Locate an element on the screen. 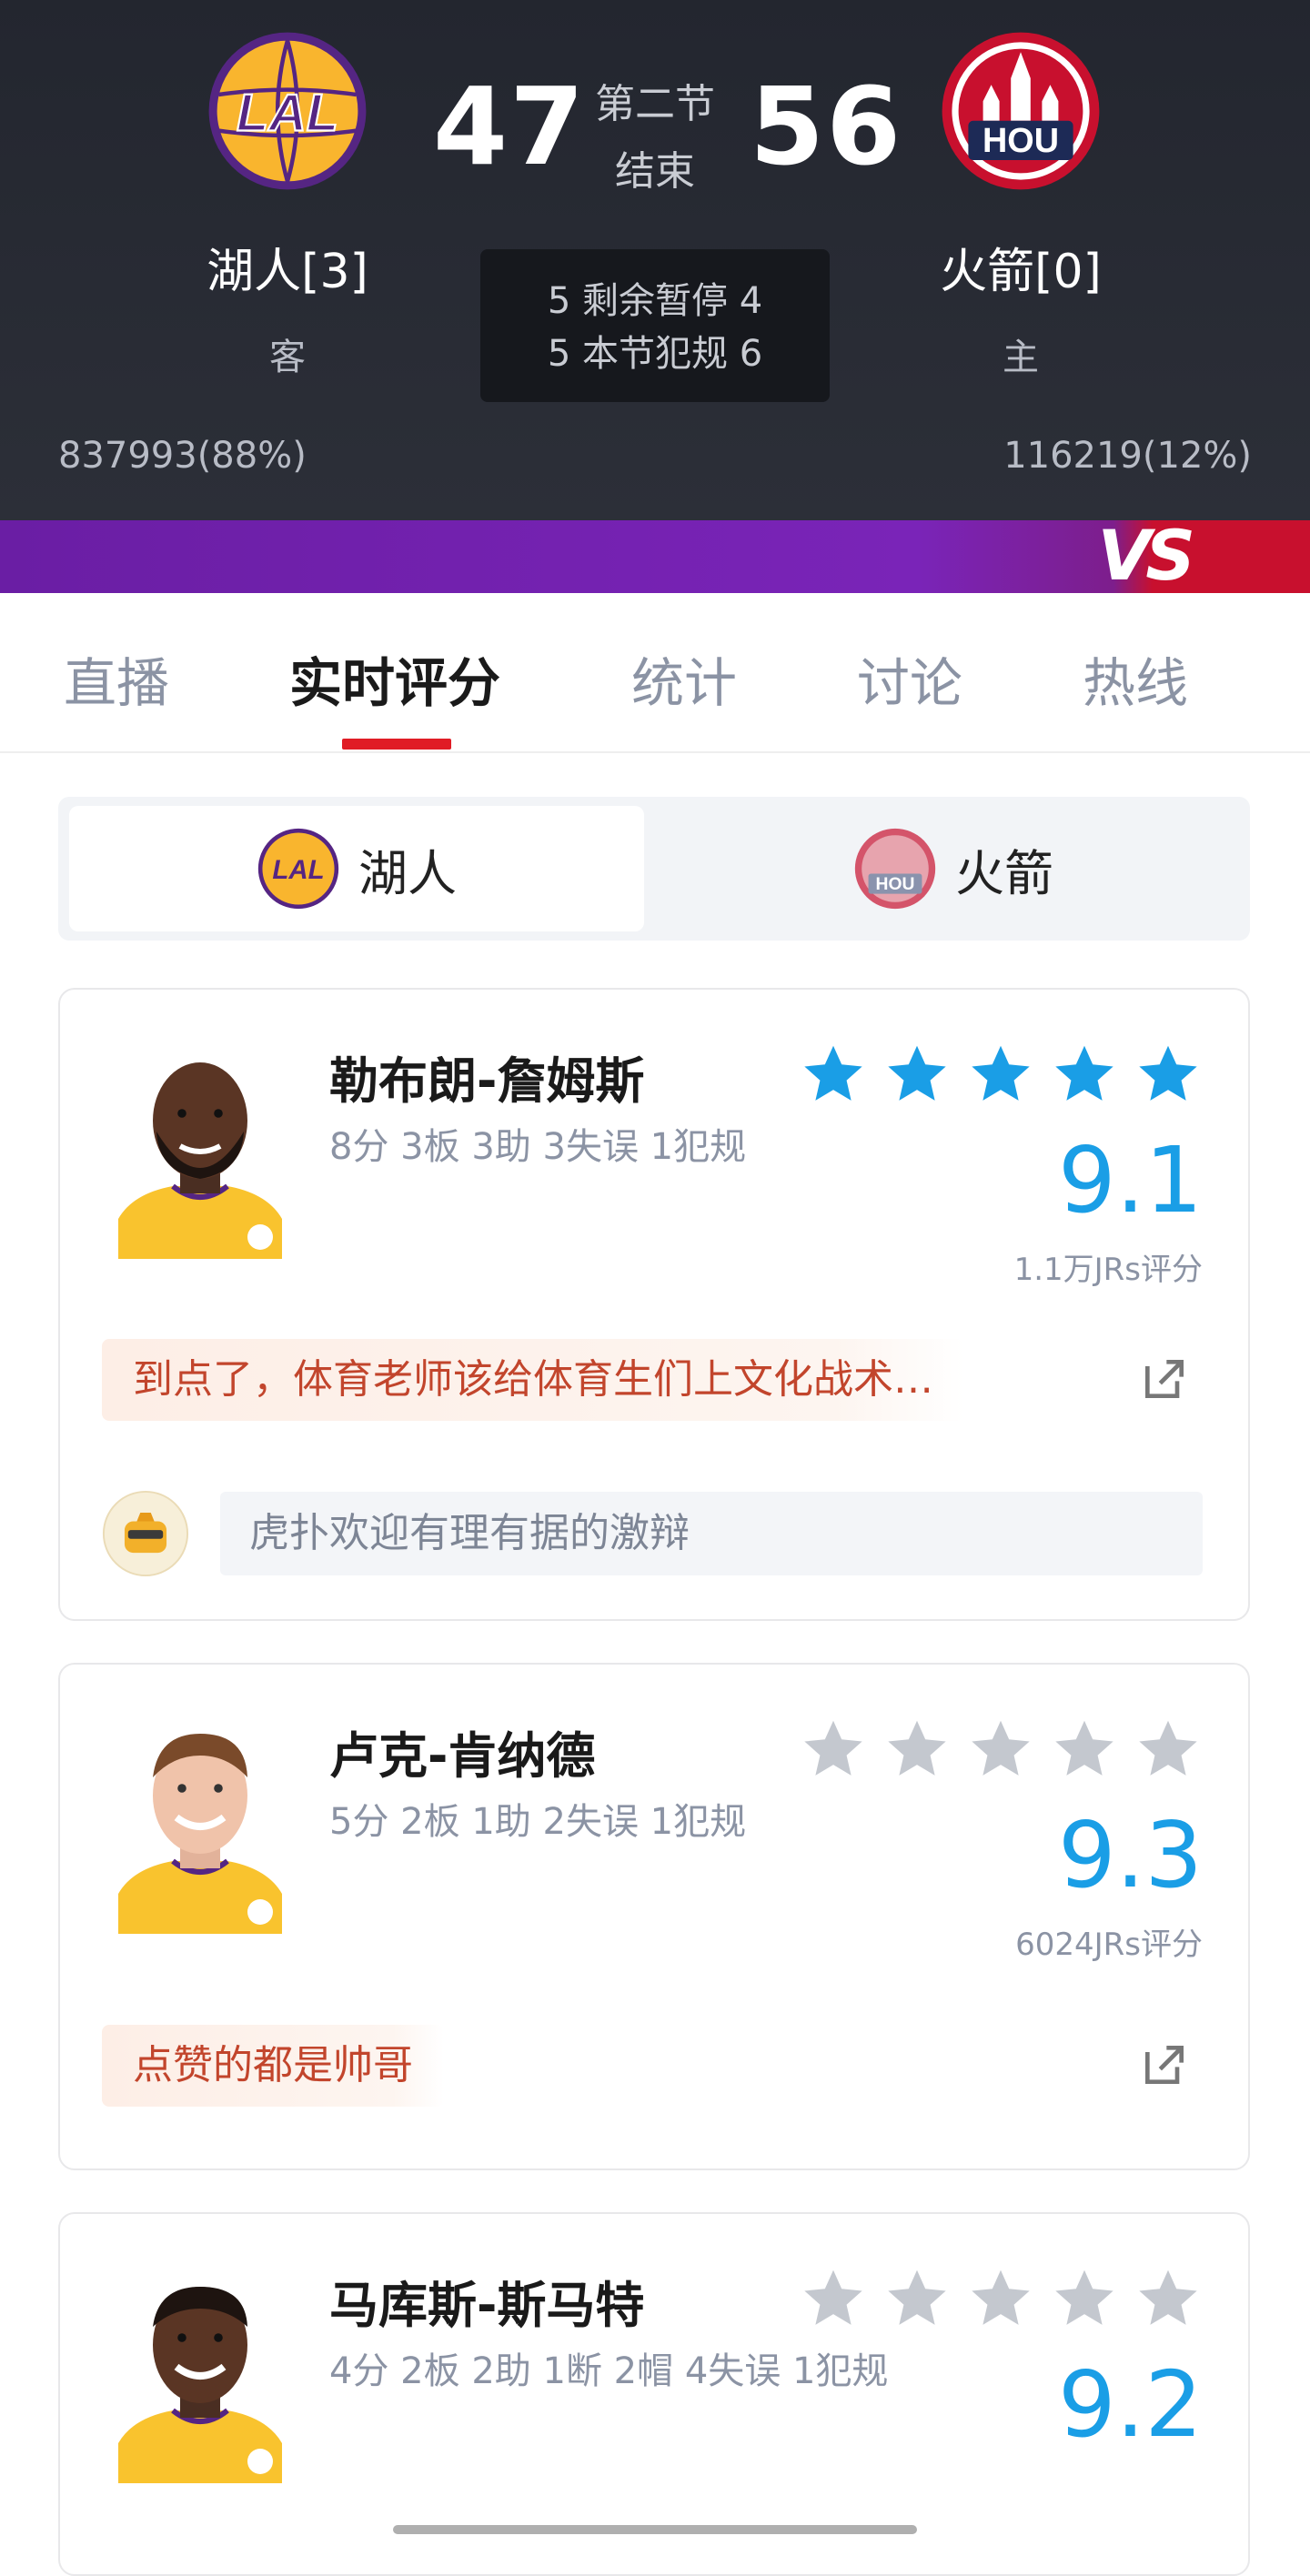 The width and height of the screenshot is (1310, 2576). player-card: 马库斯-斯马特 4分 2板 2助 1断 2帽 4失误 1犯规 9.2 is located at coordinates (654, 2394).